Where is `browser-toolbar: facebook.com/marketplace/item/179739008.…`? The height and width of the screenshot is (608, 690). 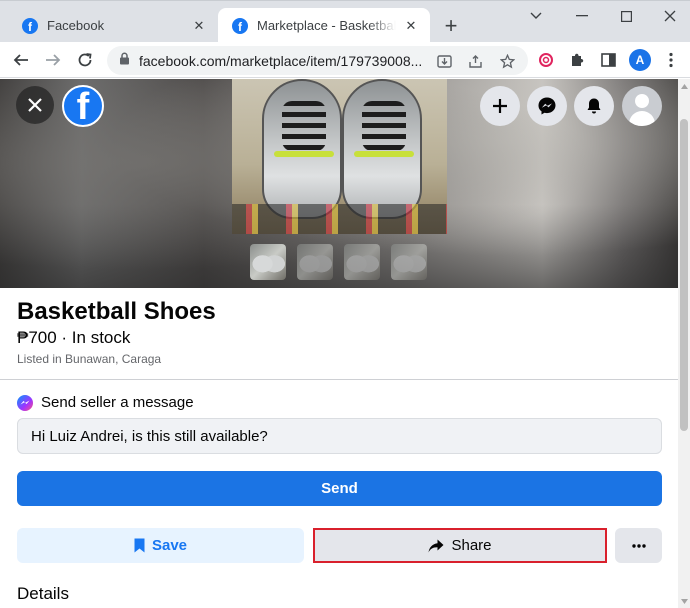 browser-toolbar: facebook.com/marketplace/item/179739008.… is located at coordinates (345, 60).